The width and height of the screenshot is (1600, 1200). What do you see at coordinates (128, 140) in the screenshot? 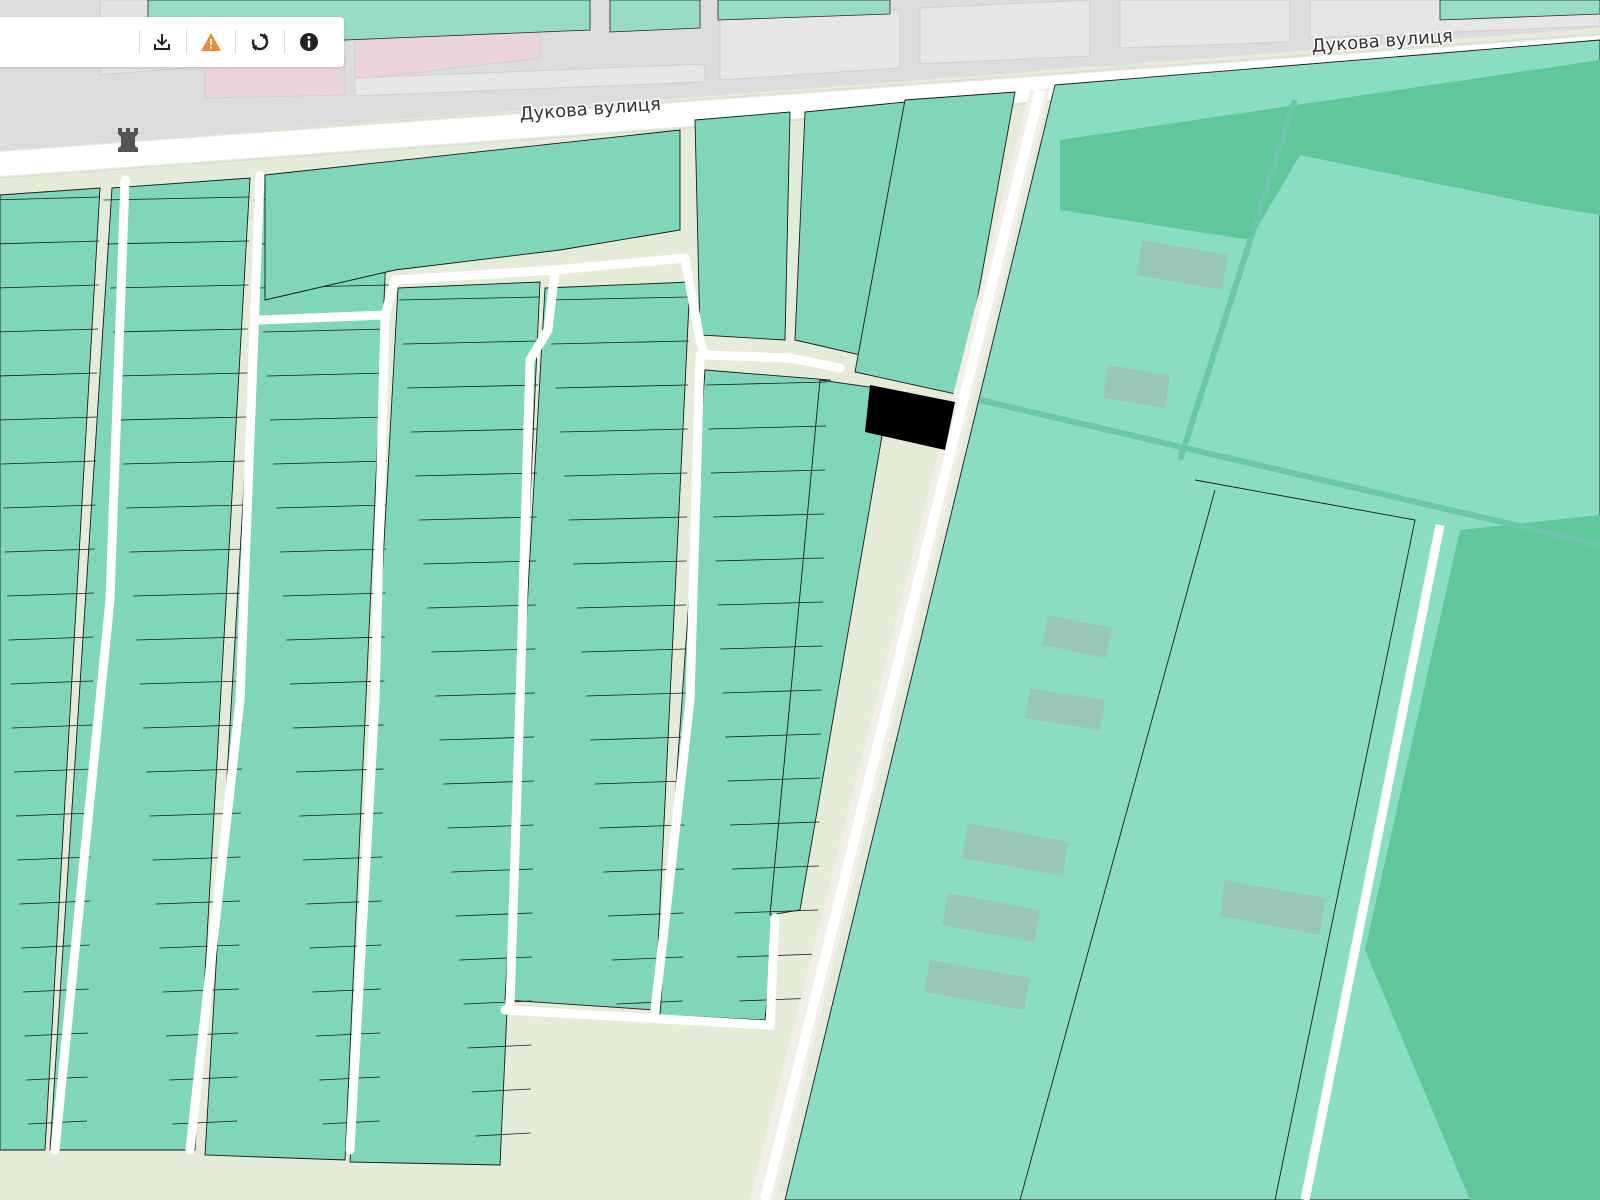
I see `historic-monument-icon` at bounding box center [128, 140].